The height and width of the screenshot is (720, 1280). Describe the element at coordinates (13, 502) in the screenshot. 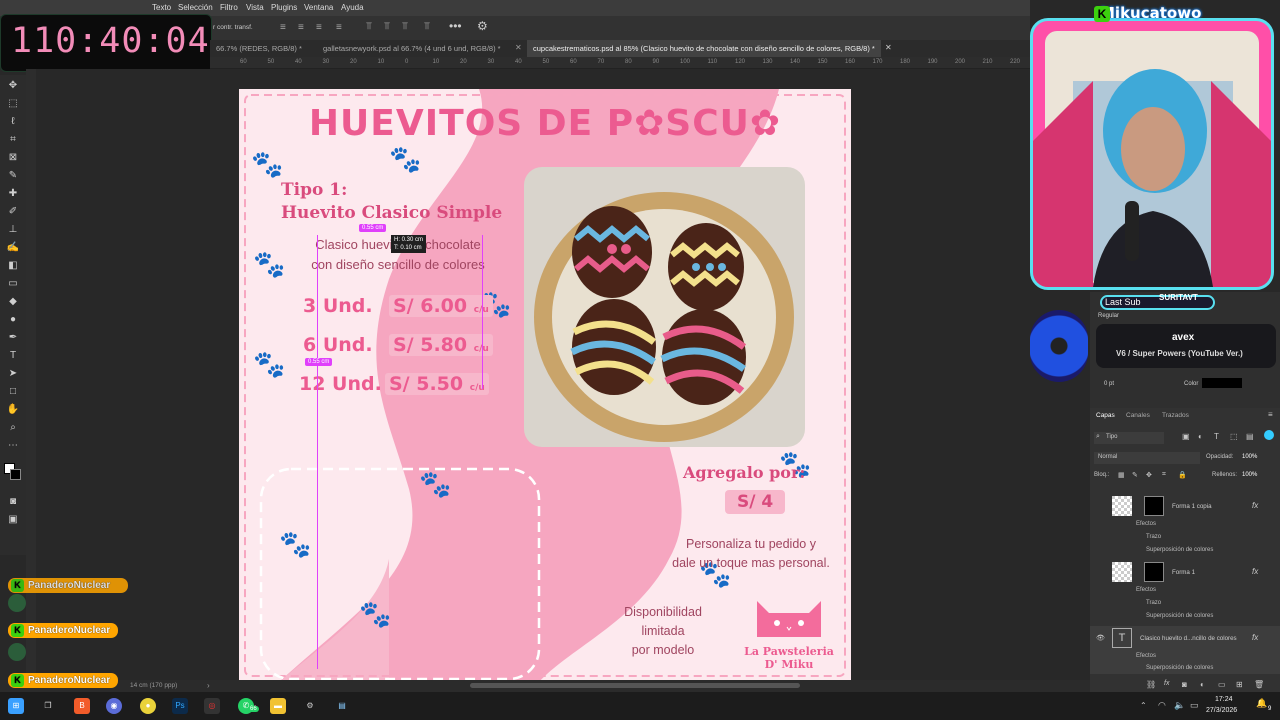

I see `quick-mask-icon: ◙` at that location.